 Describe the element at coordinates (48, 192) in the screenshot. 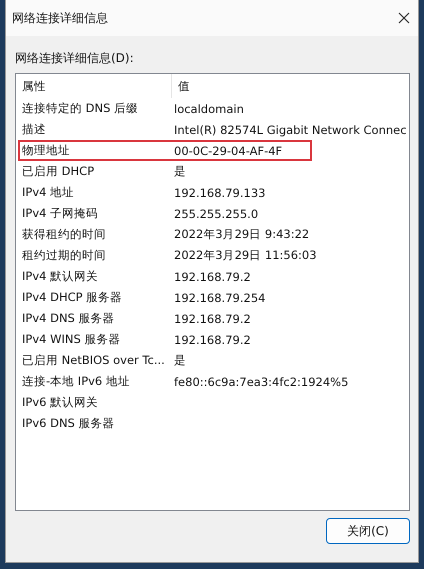

I see `property-cell-text: IPv4 地址` at that location.